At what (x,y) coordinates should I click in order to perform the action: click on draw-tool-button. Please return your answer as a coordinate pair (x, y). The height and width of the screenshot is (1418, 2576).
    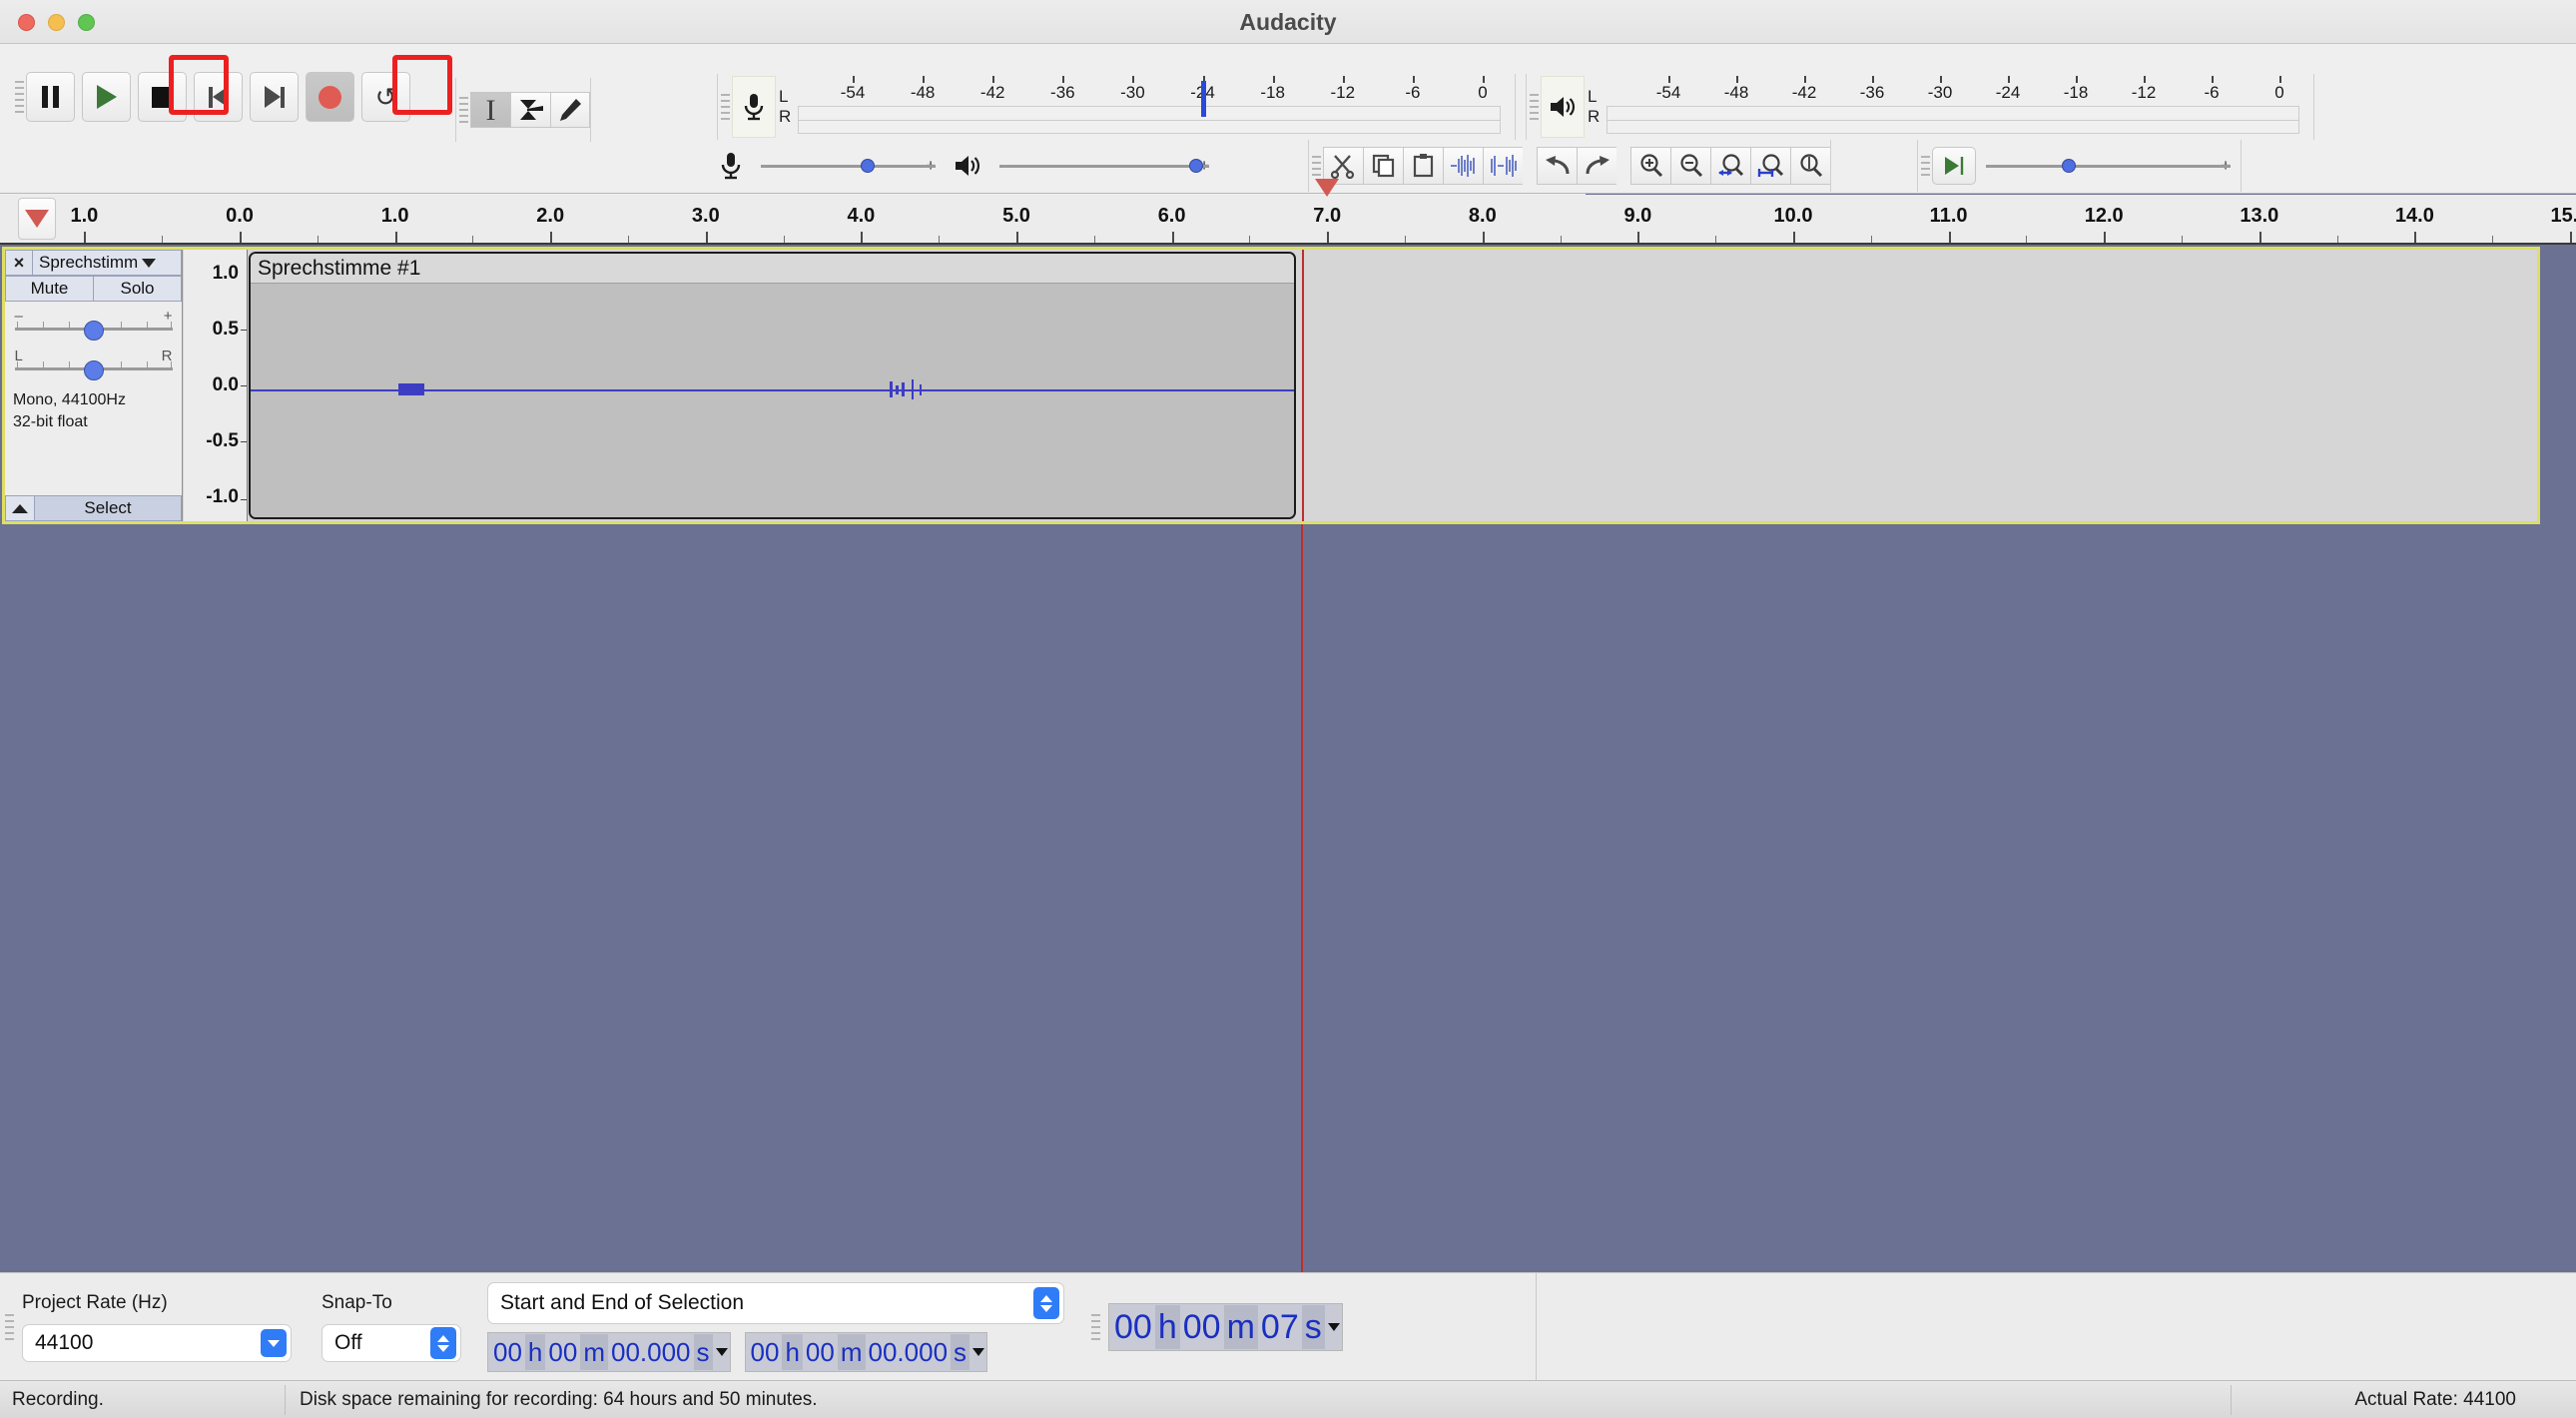
    Looking at the image, I should click on (570, 110).